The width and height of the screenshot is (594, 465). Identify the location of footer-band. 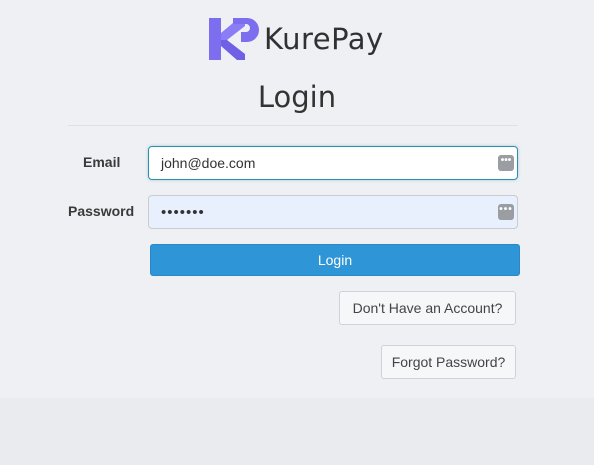
(297, 431).